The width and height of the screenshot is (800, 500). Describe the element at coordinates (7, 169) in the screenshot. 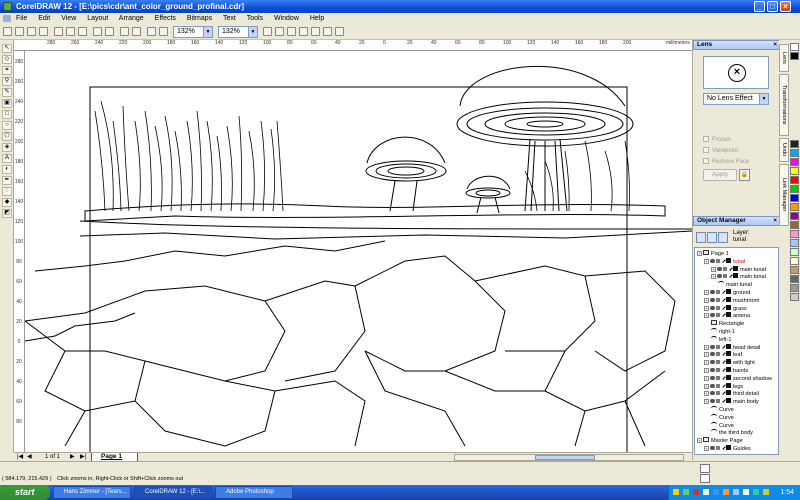

I see `interactive-blend-tool-icon: ◐` at that location.